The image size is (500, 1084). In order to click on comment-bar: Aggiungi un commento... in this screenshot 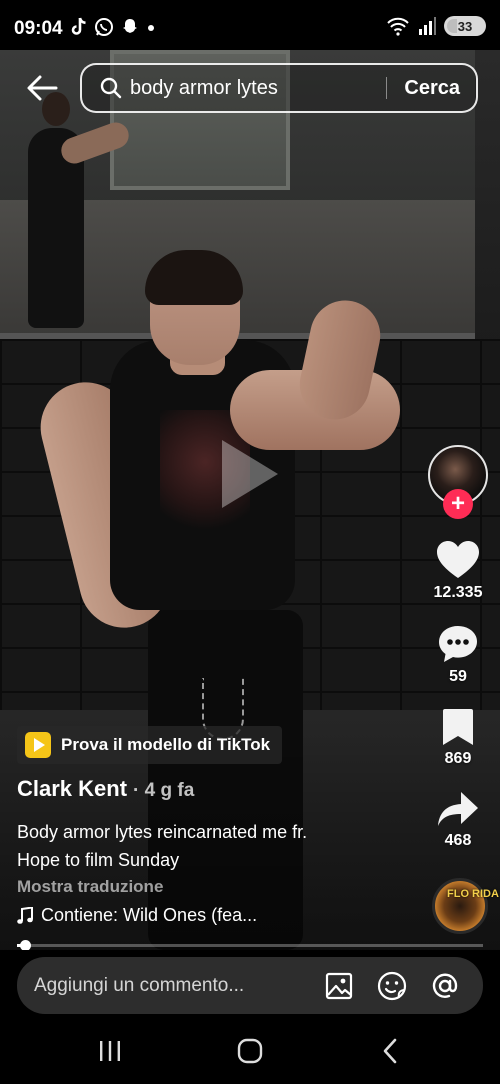, I will do `click(250, 985)`.